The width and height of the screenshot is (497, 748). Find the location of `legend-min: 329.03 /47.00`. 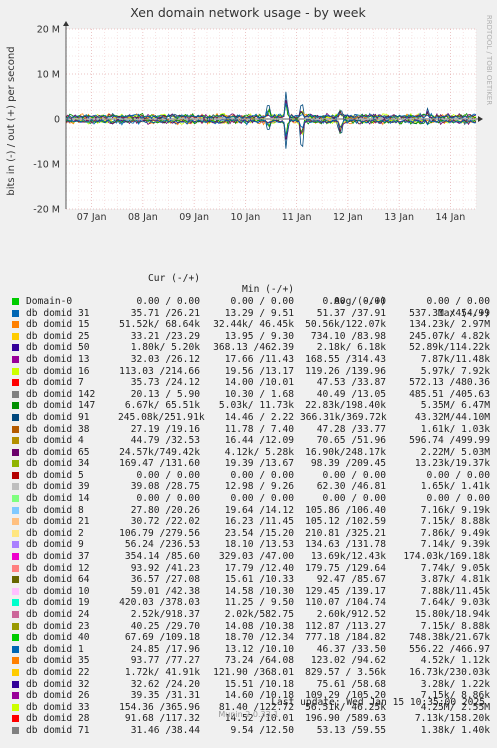

legend-min: 329.03 /47.00 is located at coordinates (256, 557).